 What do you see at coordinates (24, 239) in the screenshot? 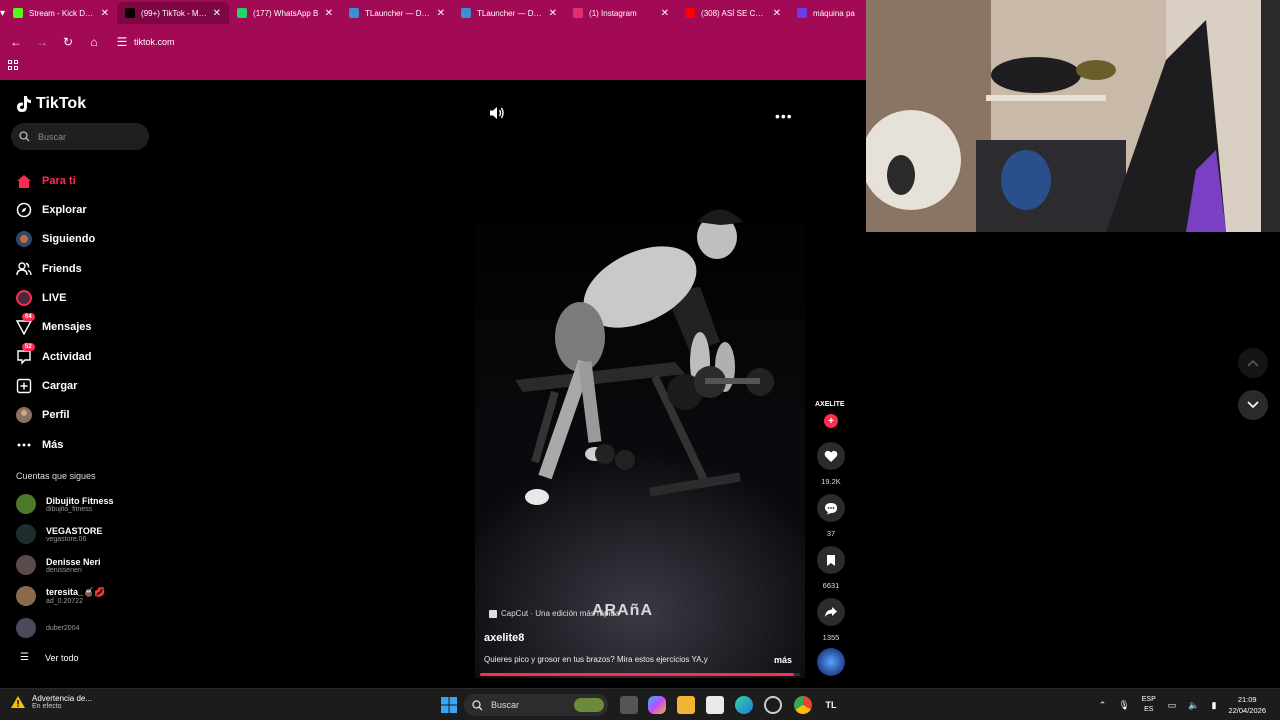
I see `following-icon` at bounding box center [24, 239].